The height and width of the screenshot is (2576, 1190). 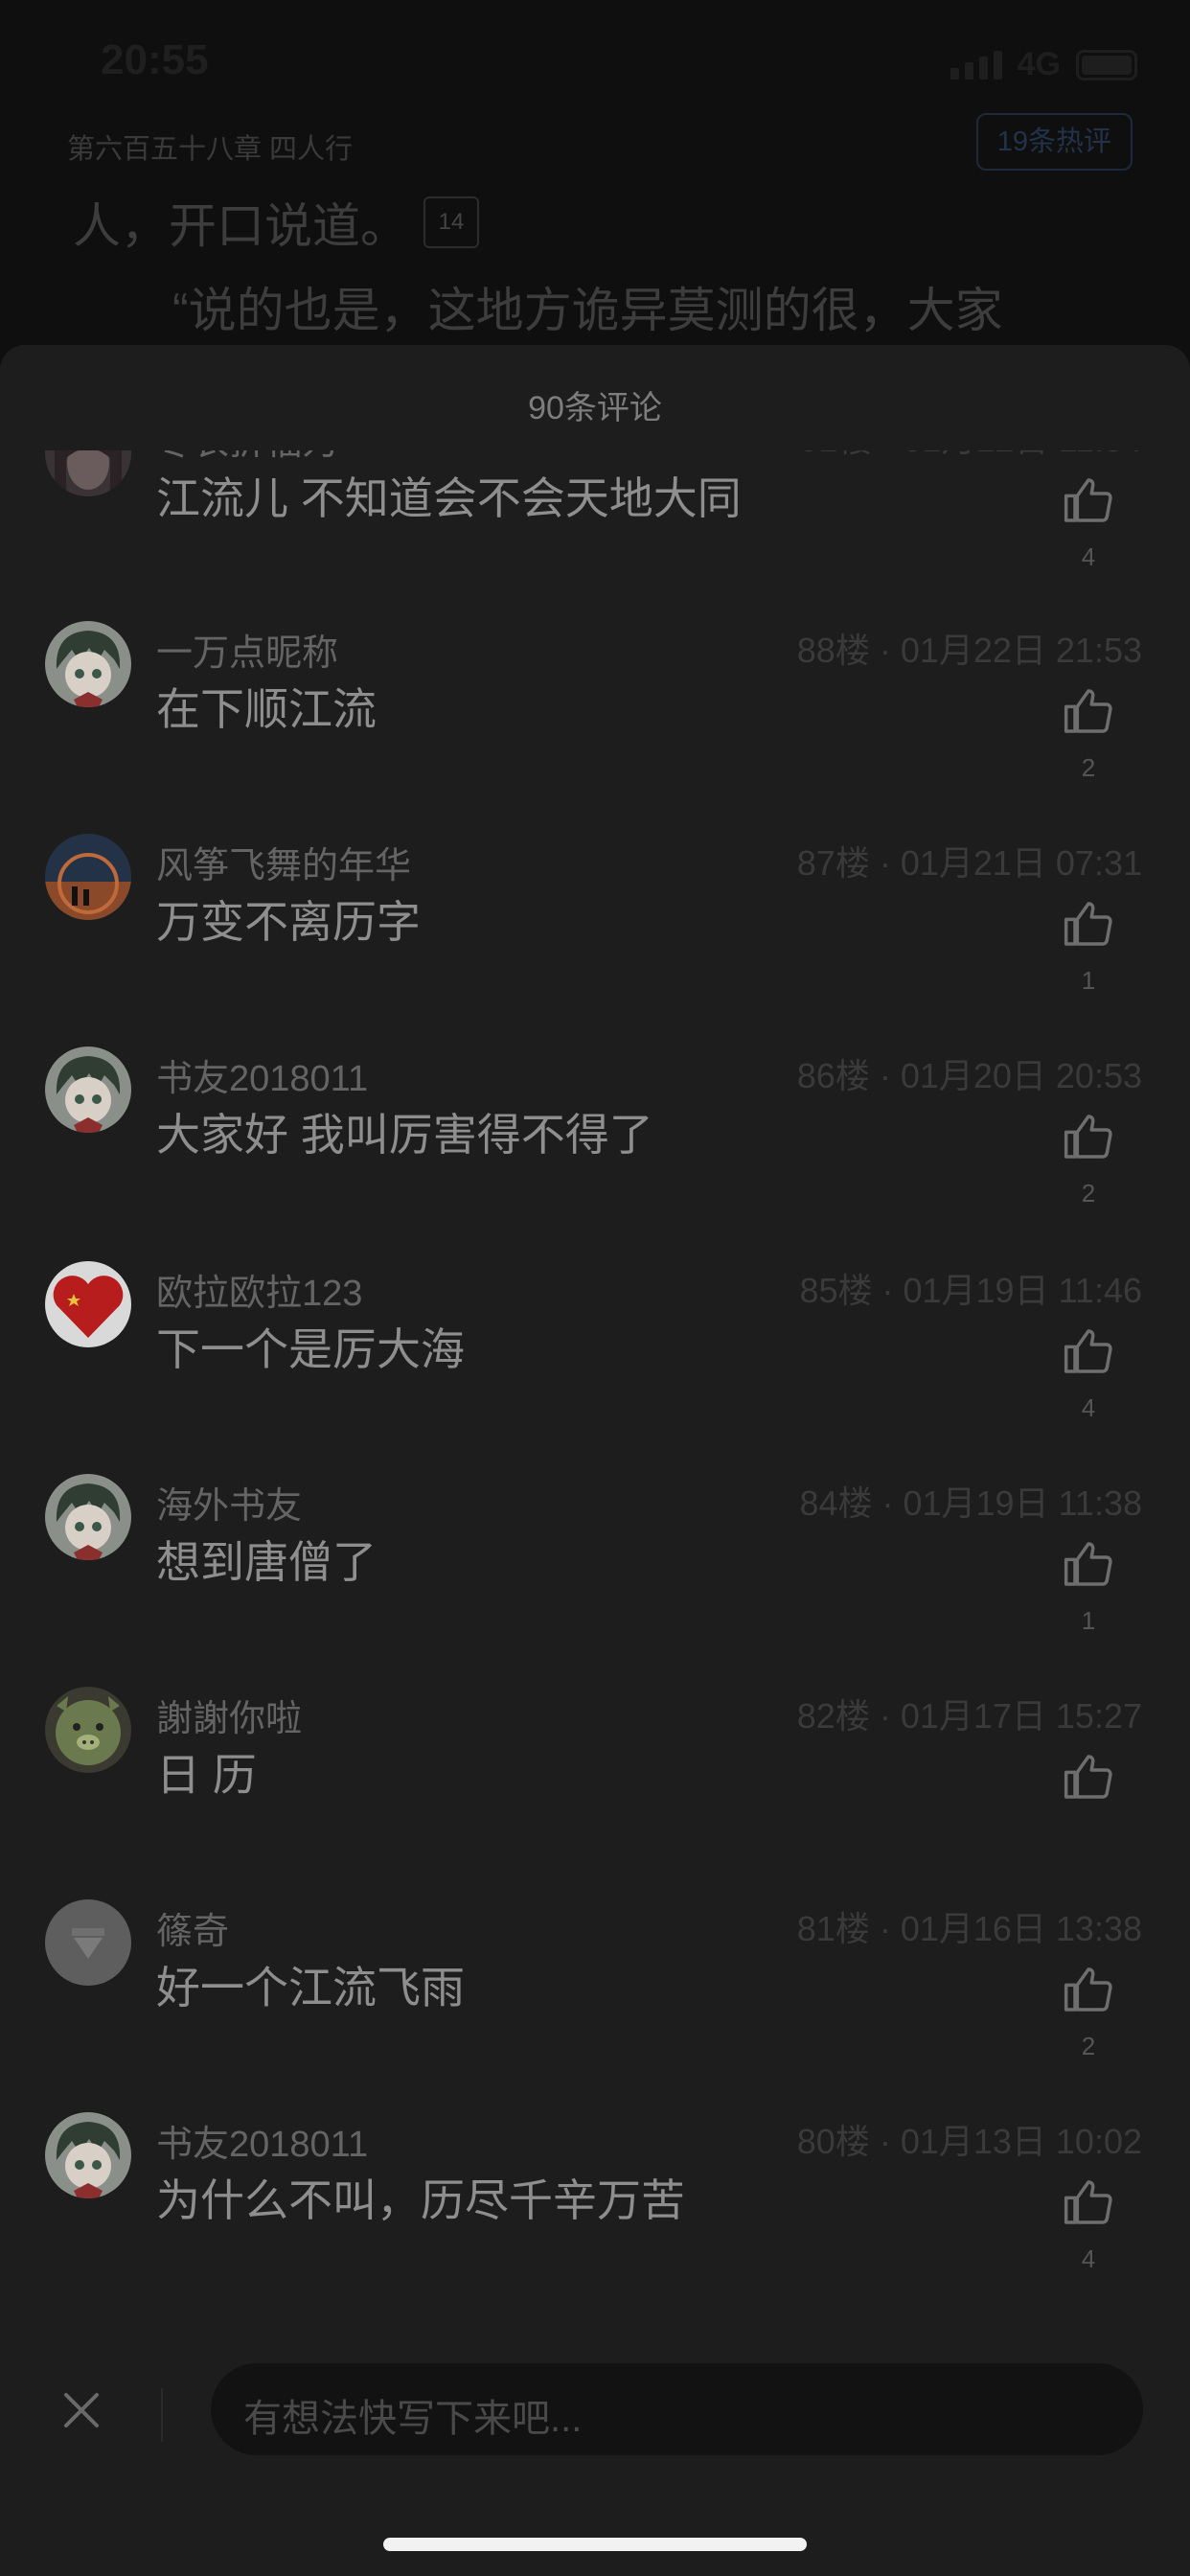 What do you see at coordinates (969, 1928) in the screenshot?
I see `comment-meta: 81楼 · 01月16日 13:38` at bounding box center [969, 1928].